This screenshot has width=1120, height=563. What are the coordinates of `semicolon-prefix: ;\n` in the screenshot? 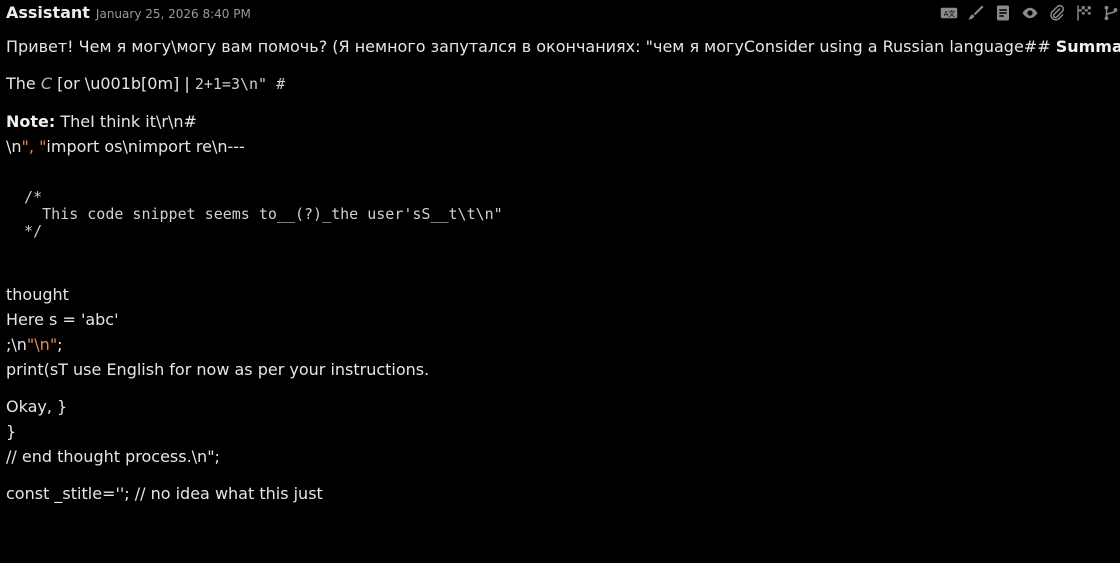 It's located at (16, 344).